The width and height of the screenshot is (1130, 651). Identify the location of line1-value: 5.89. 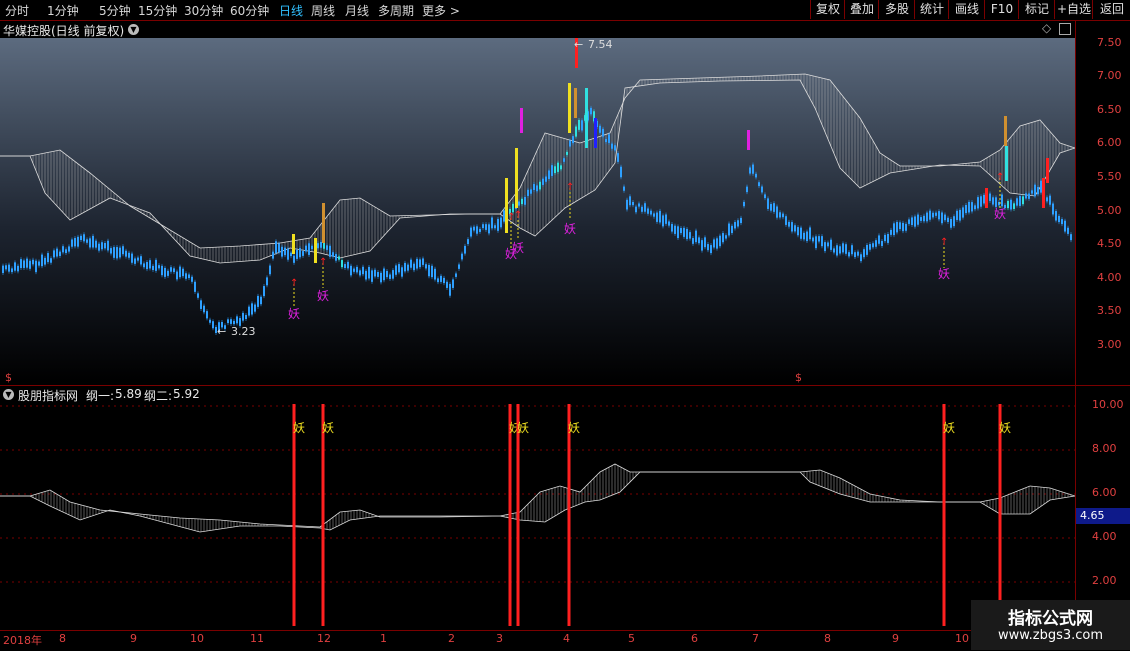
(128, 394).